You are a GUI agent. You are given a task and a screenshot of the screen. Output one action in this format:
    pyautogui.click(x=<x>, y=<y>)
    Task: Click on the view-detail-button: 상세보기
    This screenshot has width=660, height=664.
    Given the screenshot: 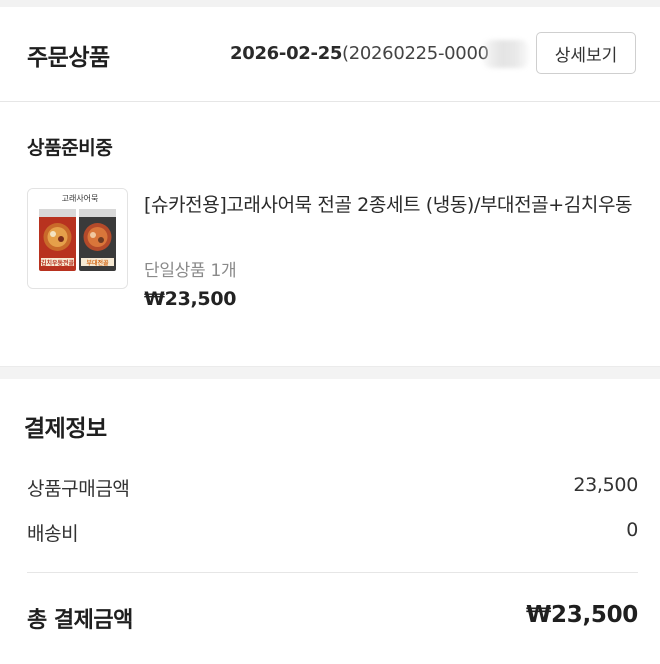 What is the action you would take?
    pyautogui.click(x=586, y=53)
    